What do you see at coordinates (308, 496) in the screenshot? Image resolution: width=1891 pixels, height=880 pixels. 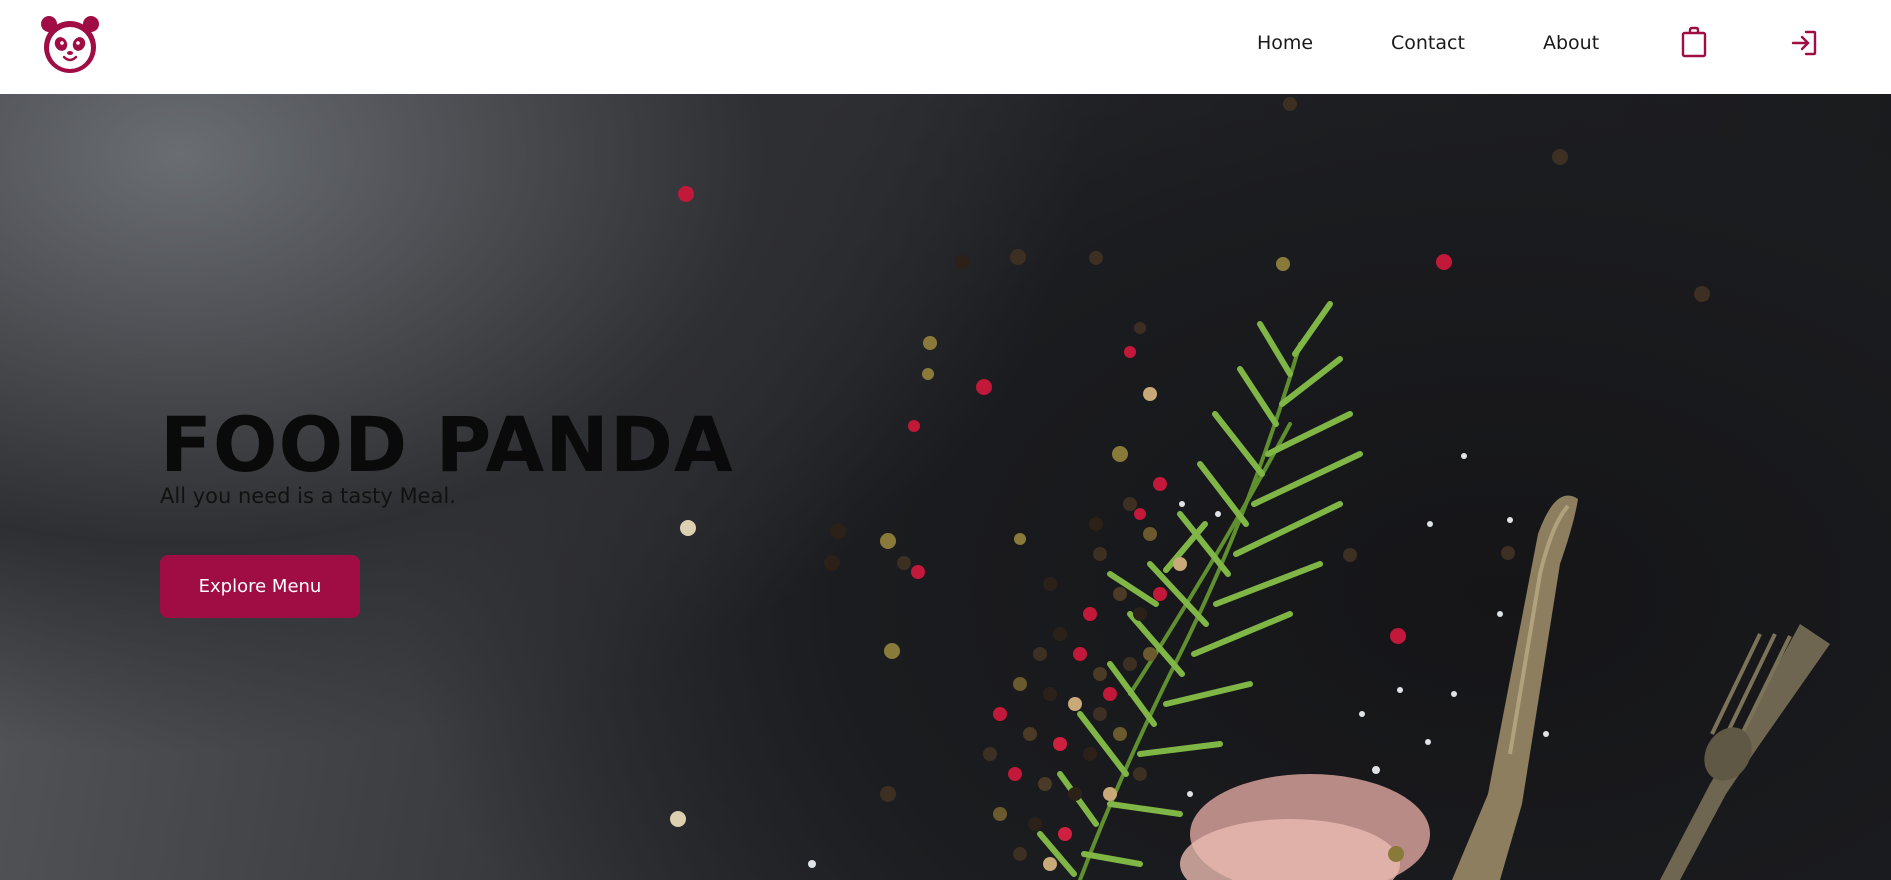 I see `hero-subtitle: All you need is a tasty Meal.` at bounding box center [308, 496].